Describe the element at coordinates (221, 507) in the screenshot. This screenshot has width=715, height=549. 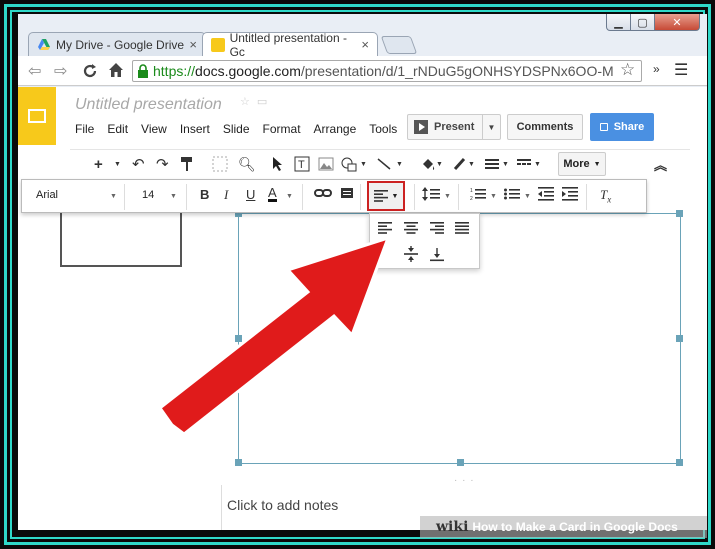
I see `notes-divider` at that location.